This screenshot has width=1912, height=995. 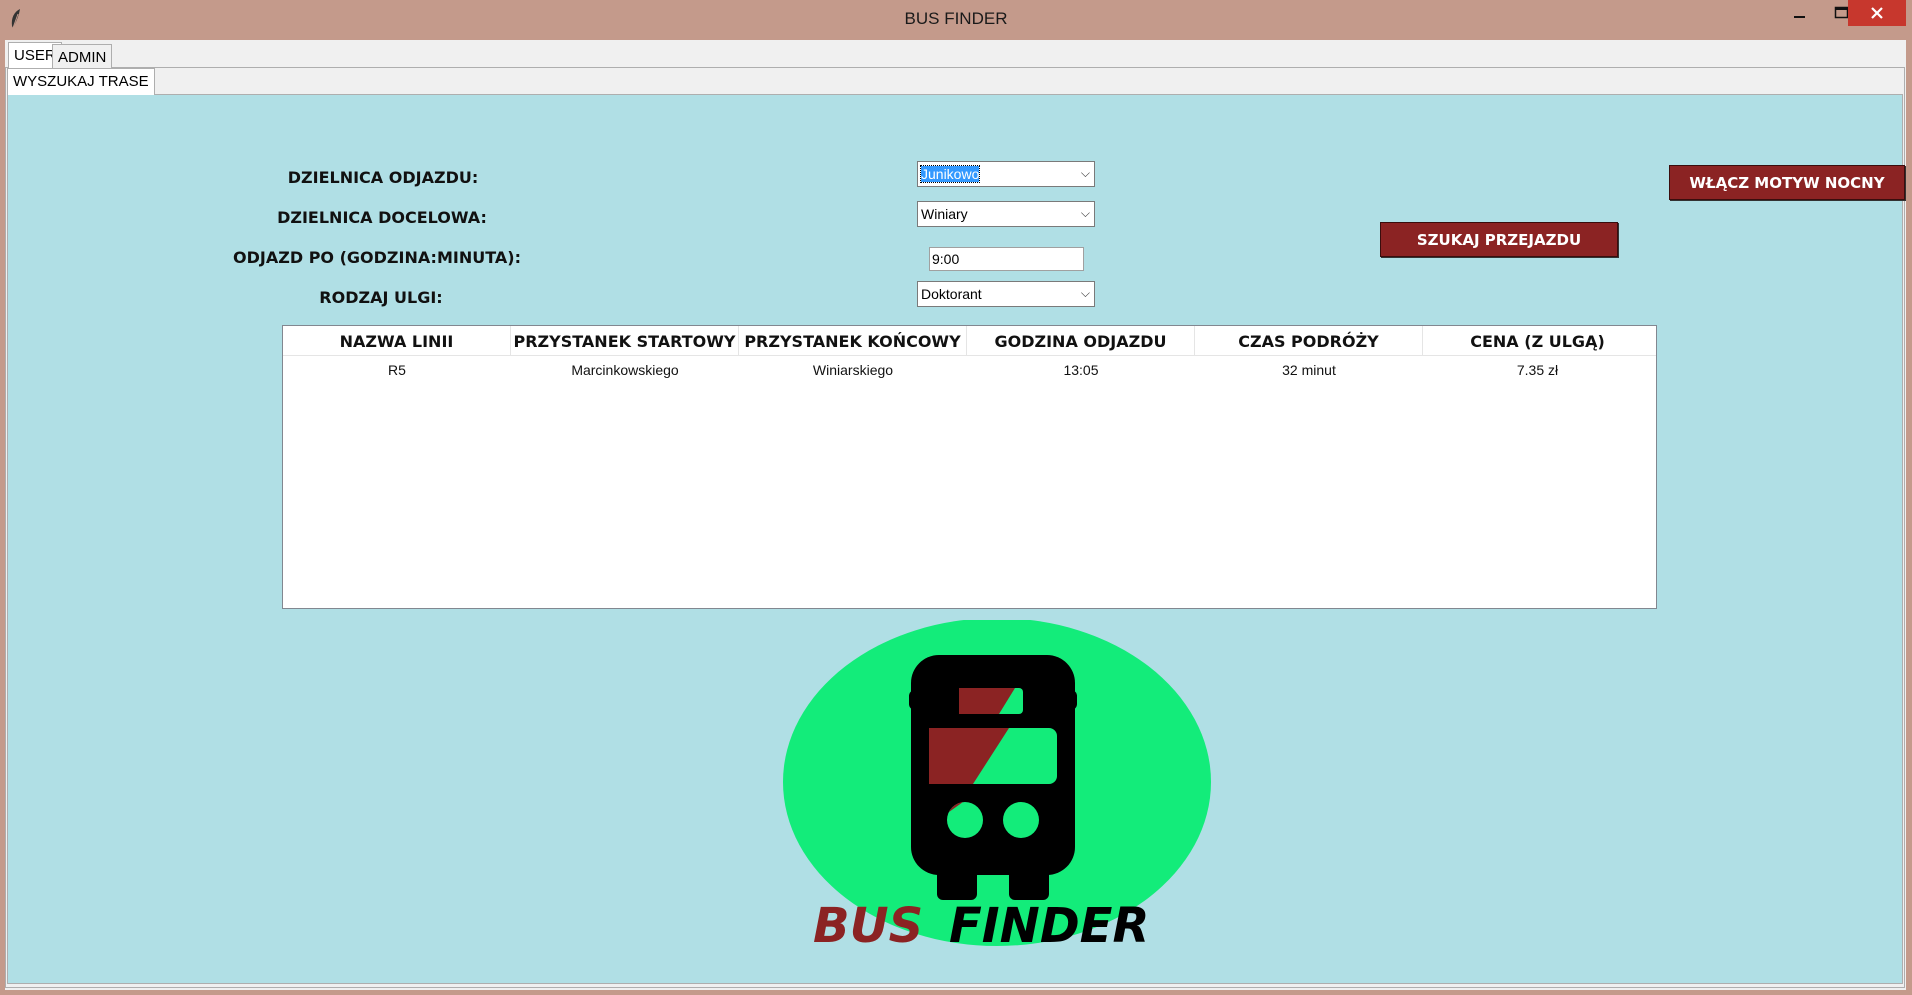 I want to click on discount-label: RODZAJ ULGI:, so click(x=381, y=297).